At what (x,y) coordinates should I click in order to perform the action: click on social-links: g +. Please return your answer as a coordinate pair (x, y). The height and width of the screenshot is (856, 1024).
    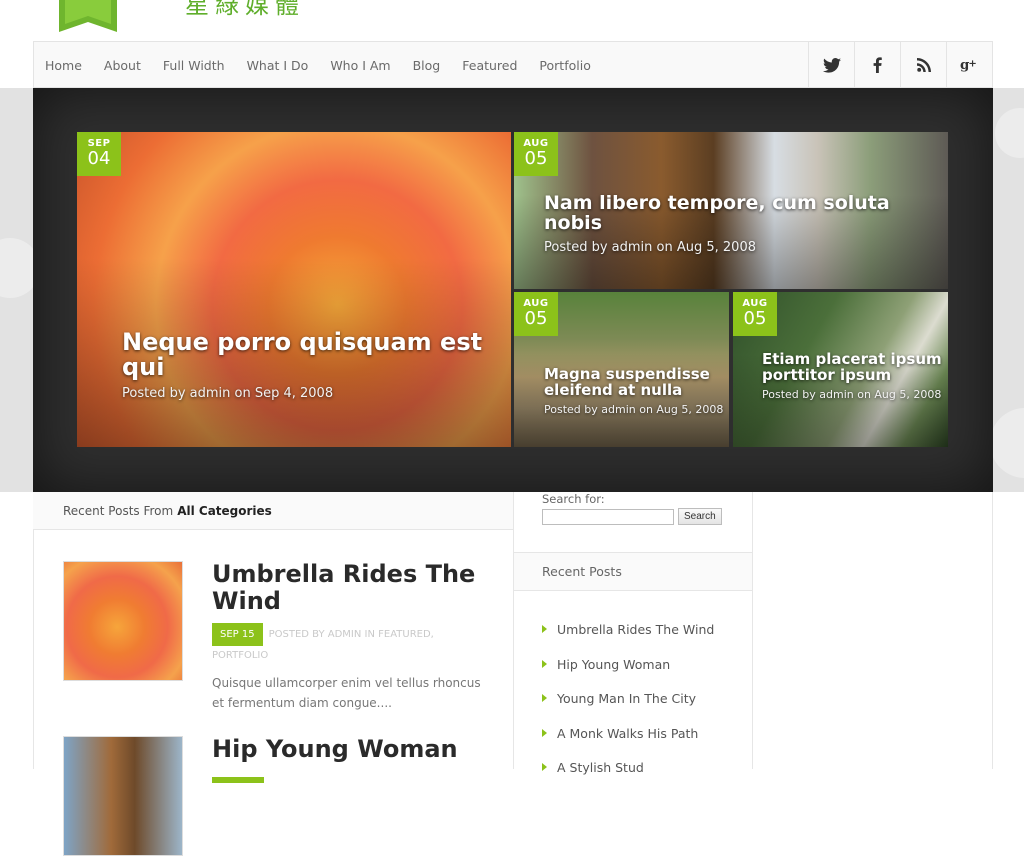
    Looking at the image, I should click on (900, 65).